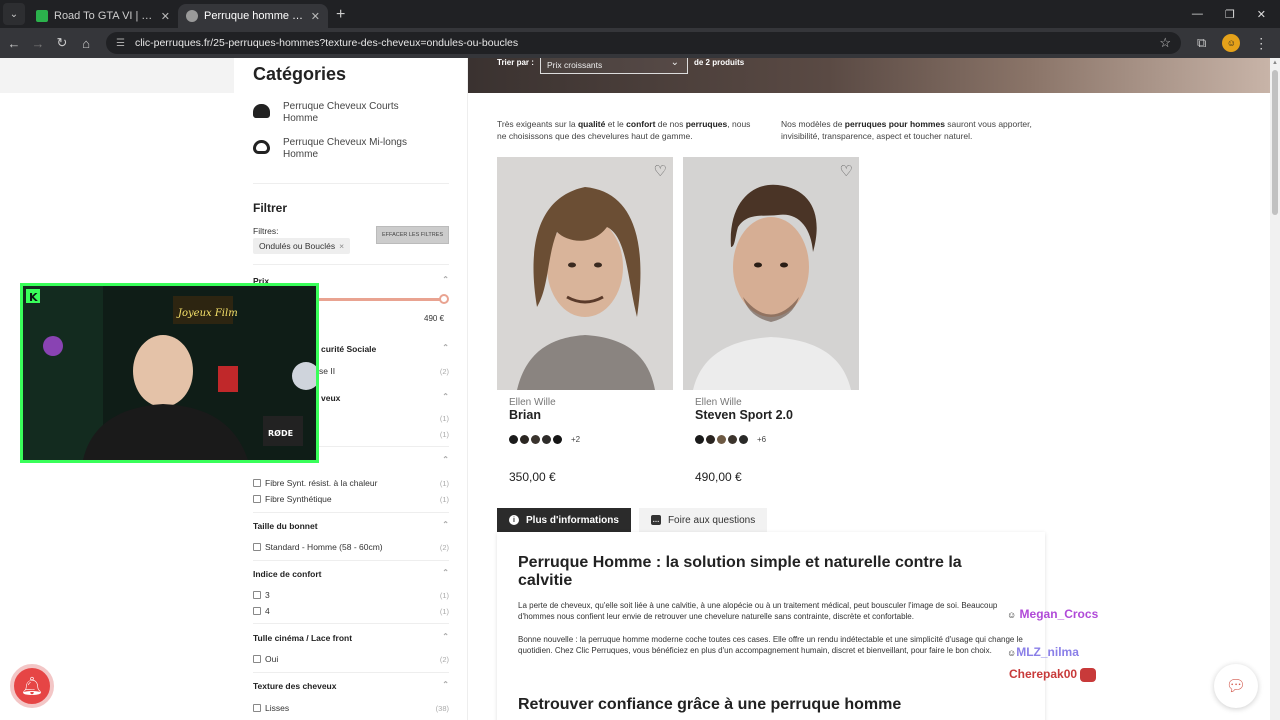 Image resolution: width=1280 pixels, height=720 pixels. I want to click on restore-icon: ❐, so click(1230, 14).